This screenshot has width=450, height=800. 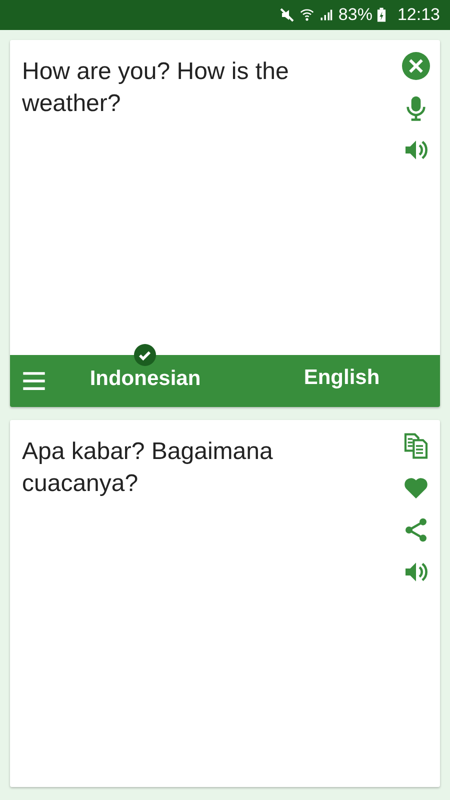 I want to click on battery-level: 83%, so click(x=355, y=15).